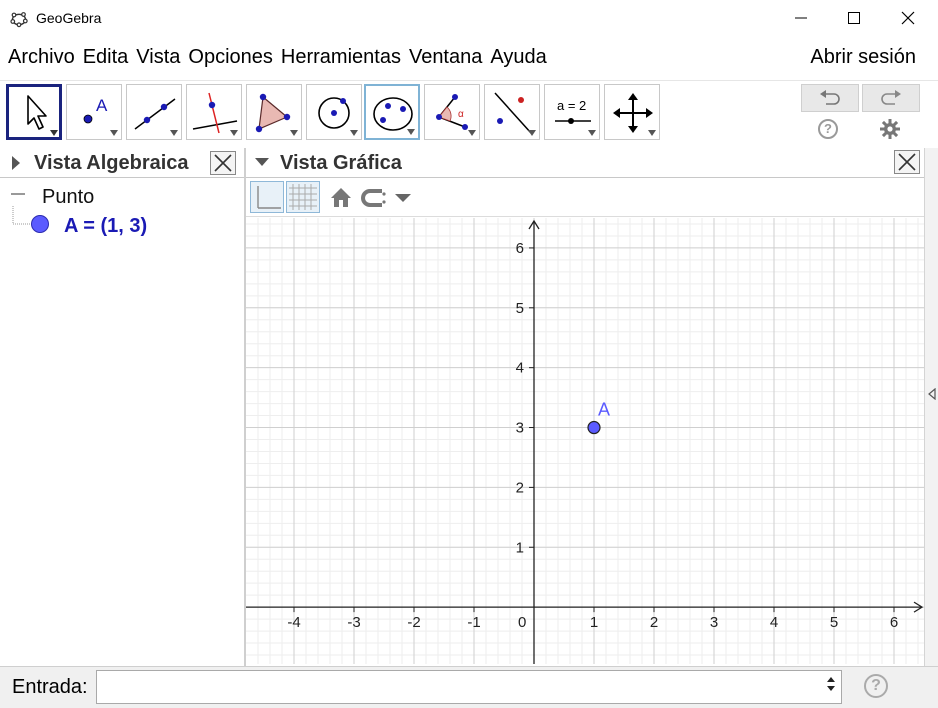  Describe the element at coordinates (214, 112) in the screenshot. I see `tool-perpendicular` at that location.